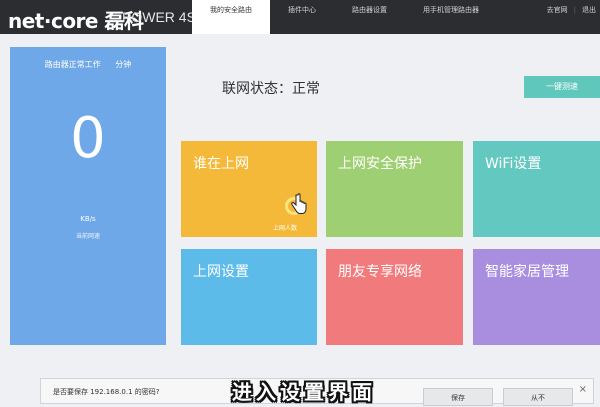 The image size is (600, 407). What do you see at coordinates (380, 272) in the screenshot?
I see `tile-label: 朋友专享网络` at bounding box center [380, 272].